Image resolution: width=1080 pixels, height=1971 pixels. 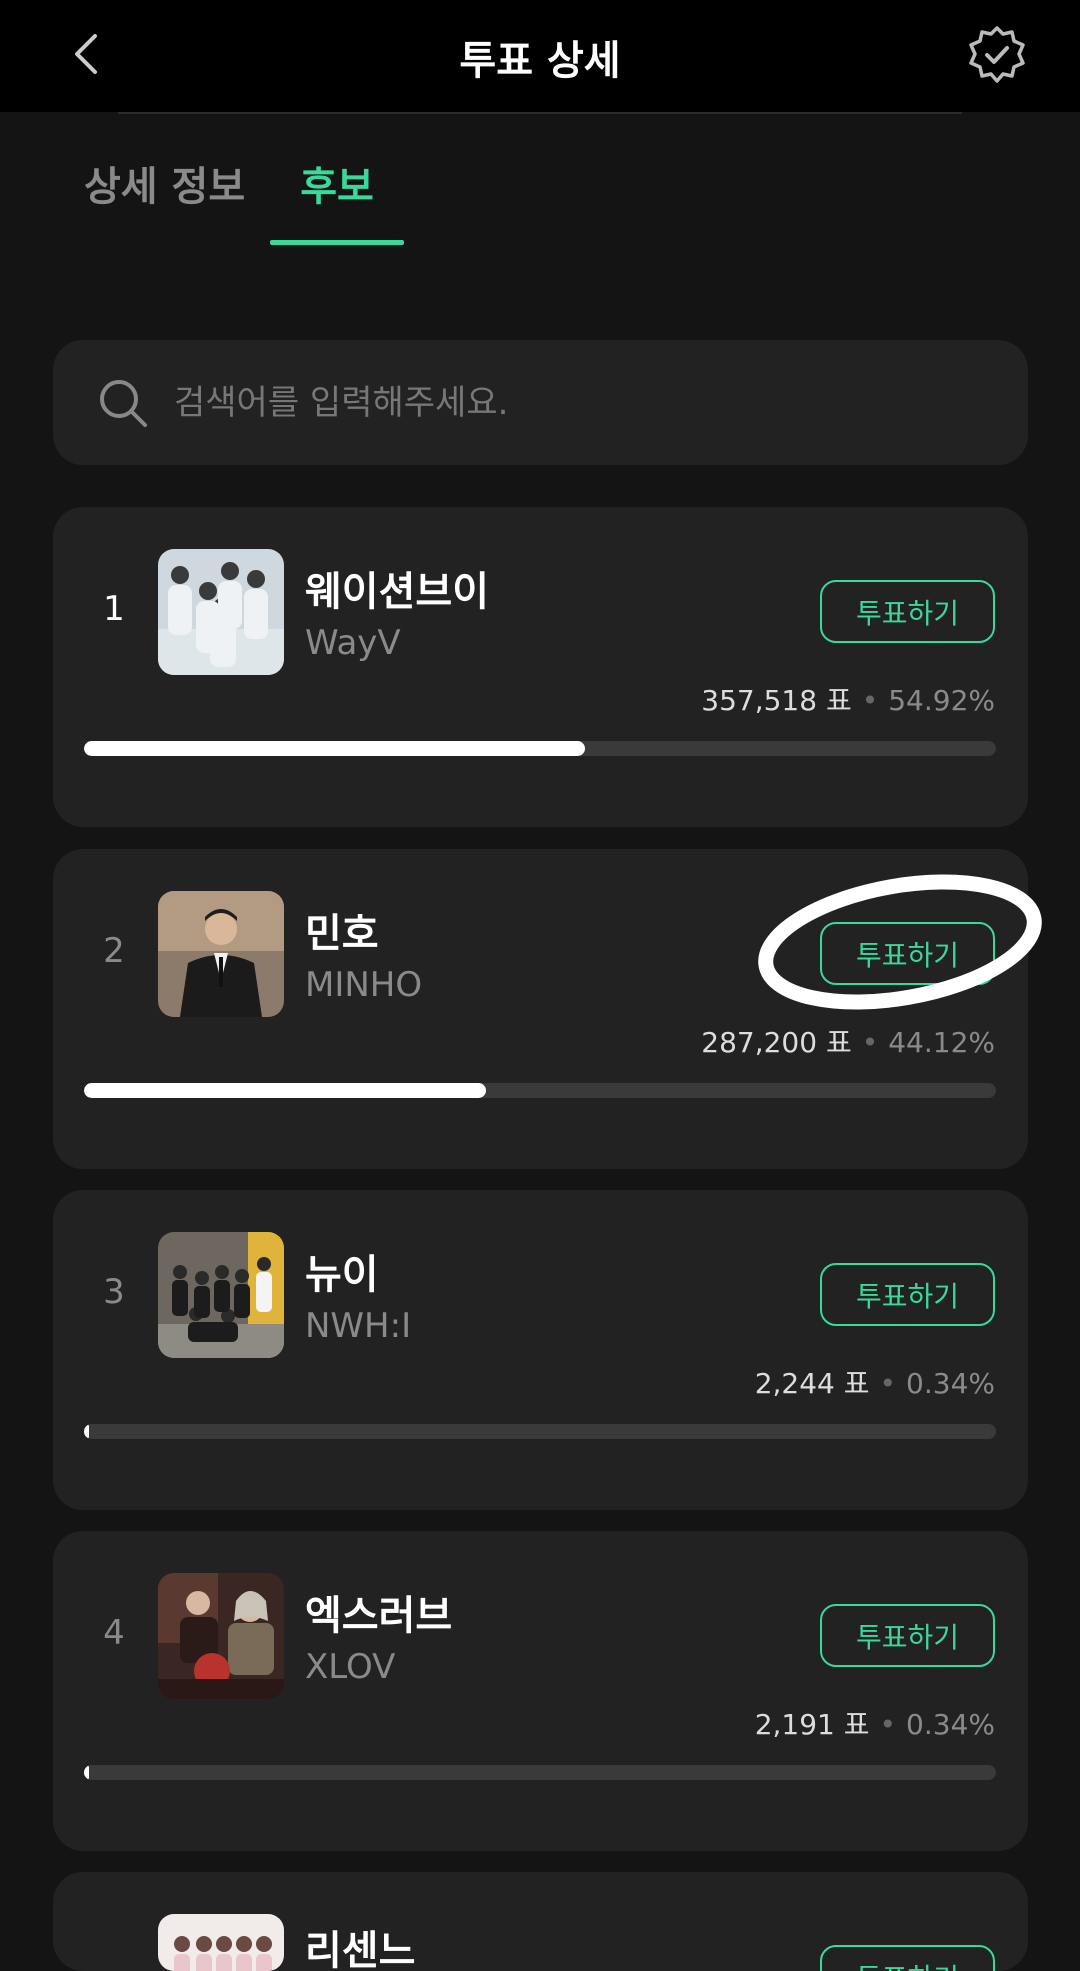 I want to click on candidate-card: 3 뉴이 NWH:I 투표하기 2,244 표 • 0.34%, so click(x=540, y=1350).